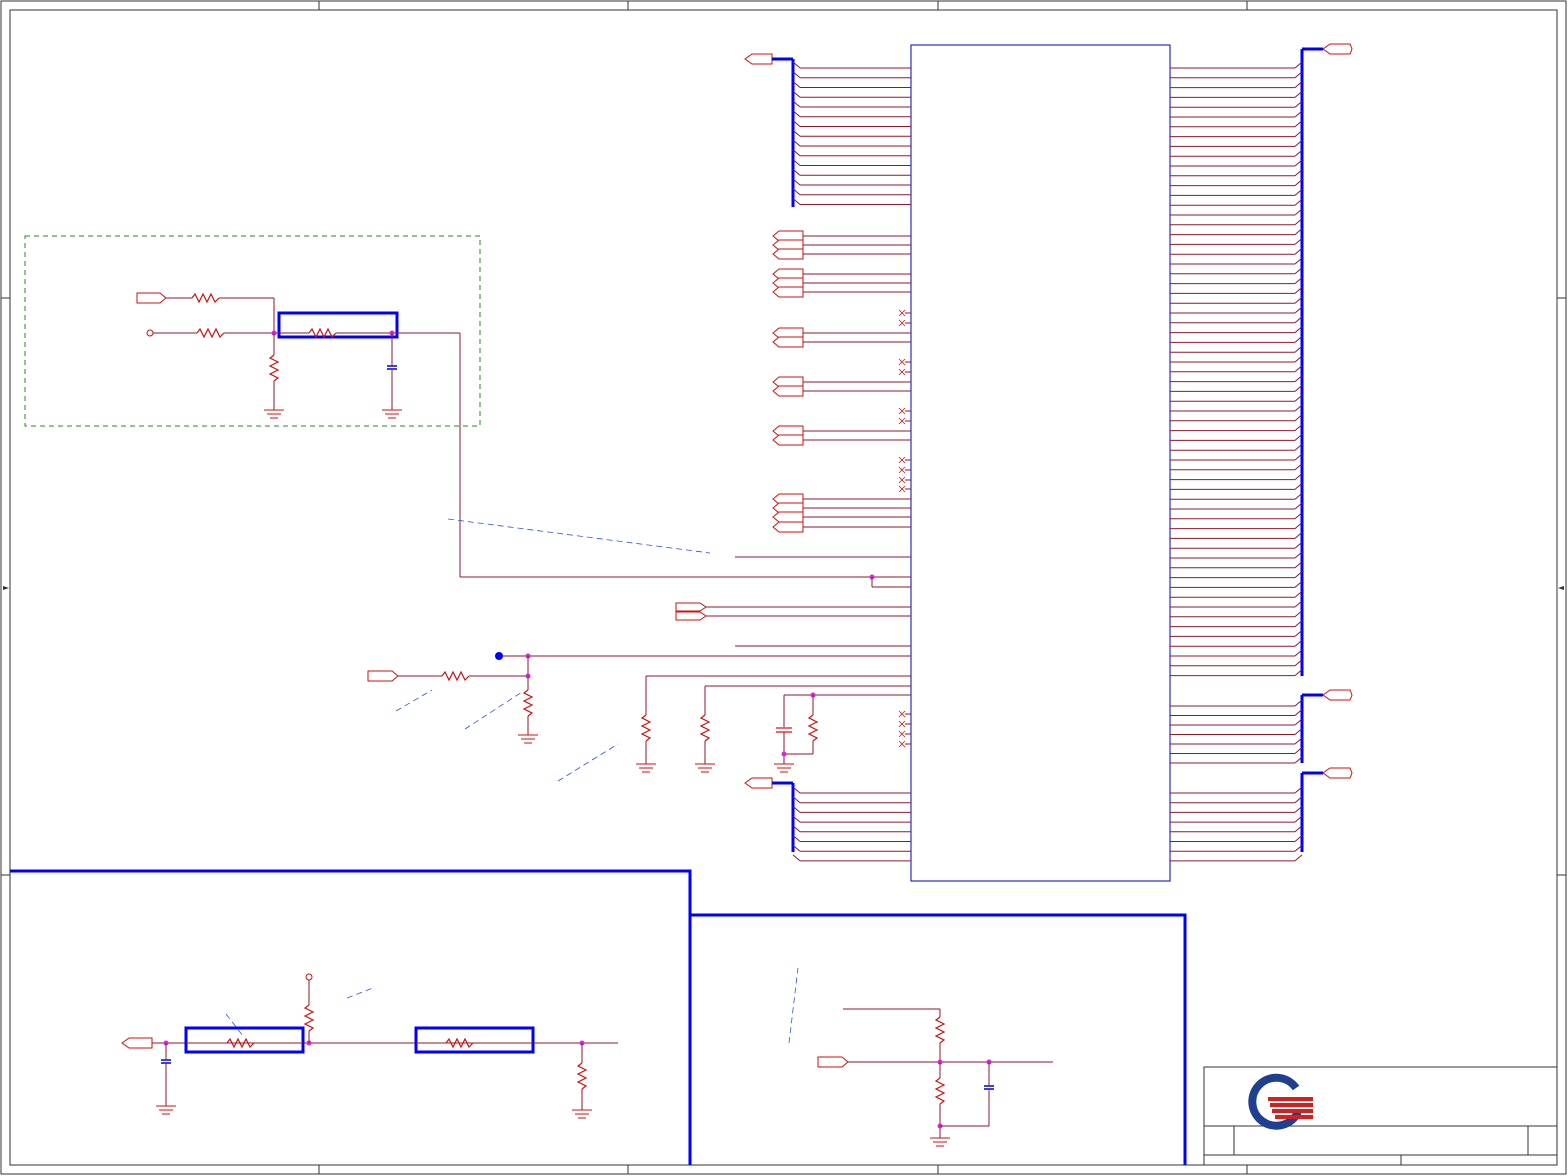 Image resolution: width=1568 pixels, height=1176 pixels. I want to click on left-upper-bus, so click(827, 130).